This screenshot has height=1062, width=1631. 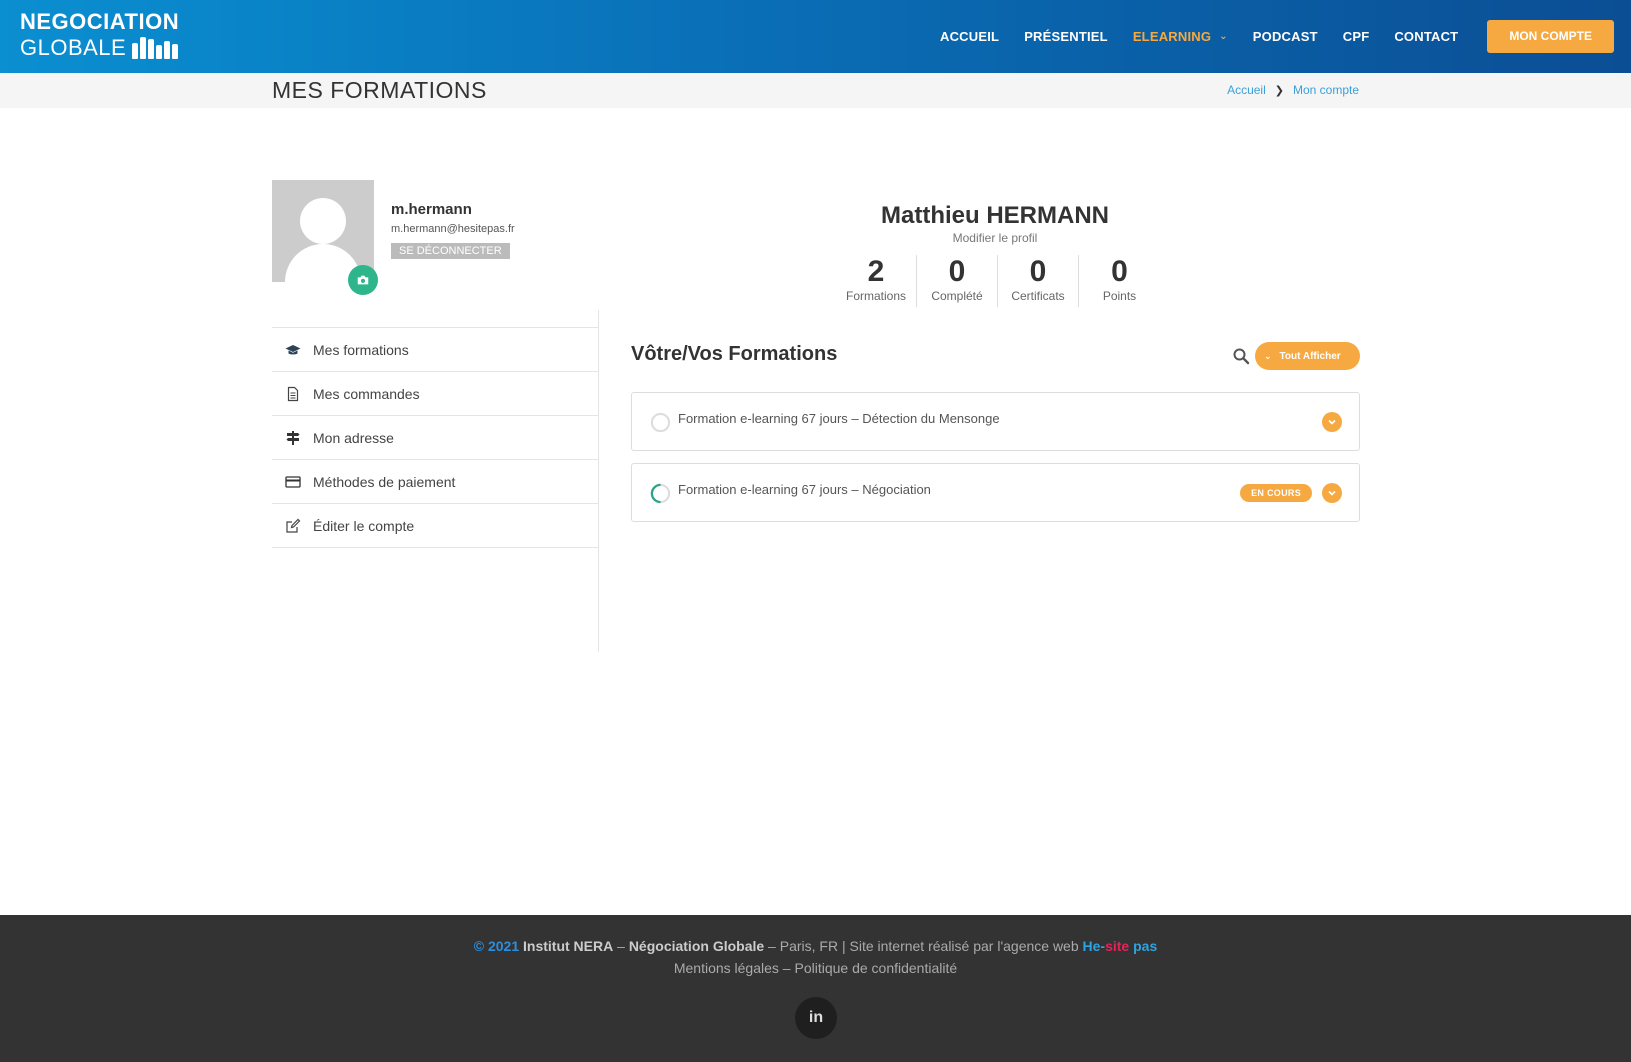 What do you see at coordinates (1356, 36) in the screenshot?
I see `nav-cpf: CPF` at bounding box center [1356, 36].